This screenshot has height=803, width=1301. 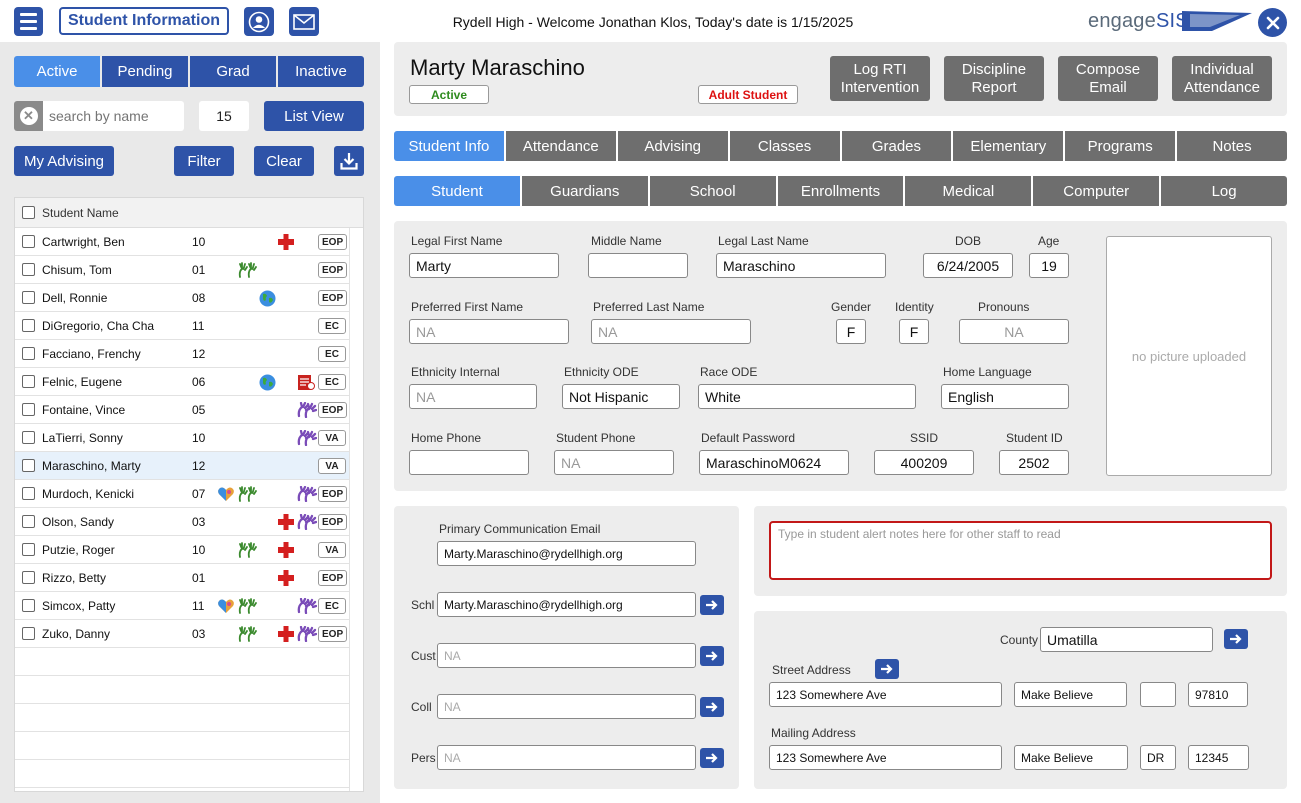 What do you see at coordinates (1158, 694) in the screenshot?
I see `street-state-field` at bounding box center [1158, 694].